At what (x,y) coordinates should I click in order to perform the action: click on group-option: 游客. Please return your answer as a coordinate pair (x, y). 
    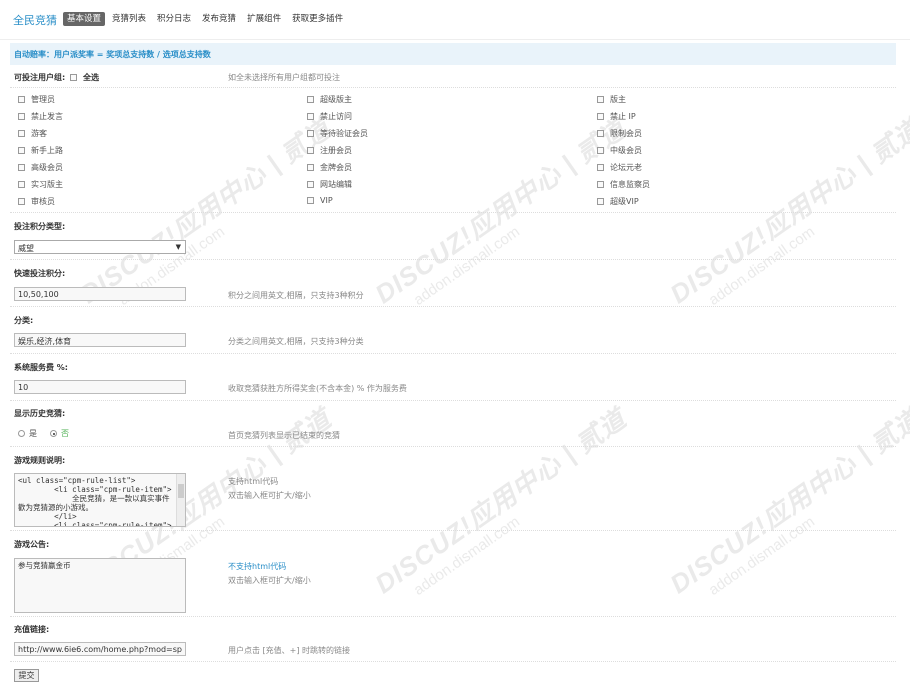
    Looking at the image, I should click on (40, 136).